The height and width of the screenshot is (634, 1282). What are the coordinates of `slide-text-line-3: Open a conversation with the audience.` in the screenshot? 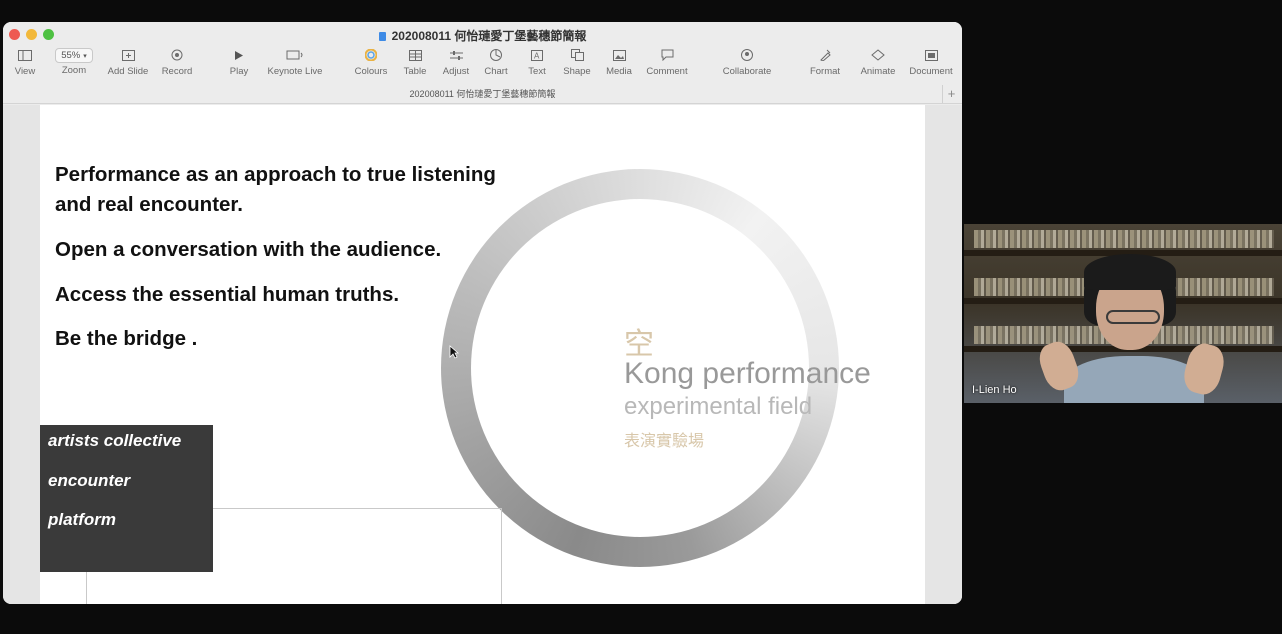 It's located at (248, 250).